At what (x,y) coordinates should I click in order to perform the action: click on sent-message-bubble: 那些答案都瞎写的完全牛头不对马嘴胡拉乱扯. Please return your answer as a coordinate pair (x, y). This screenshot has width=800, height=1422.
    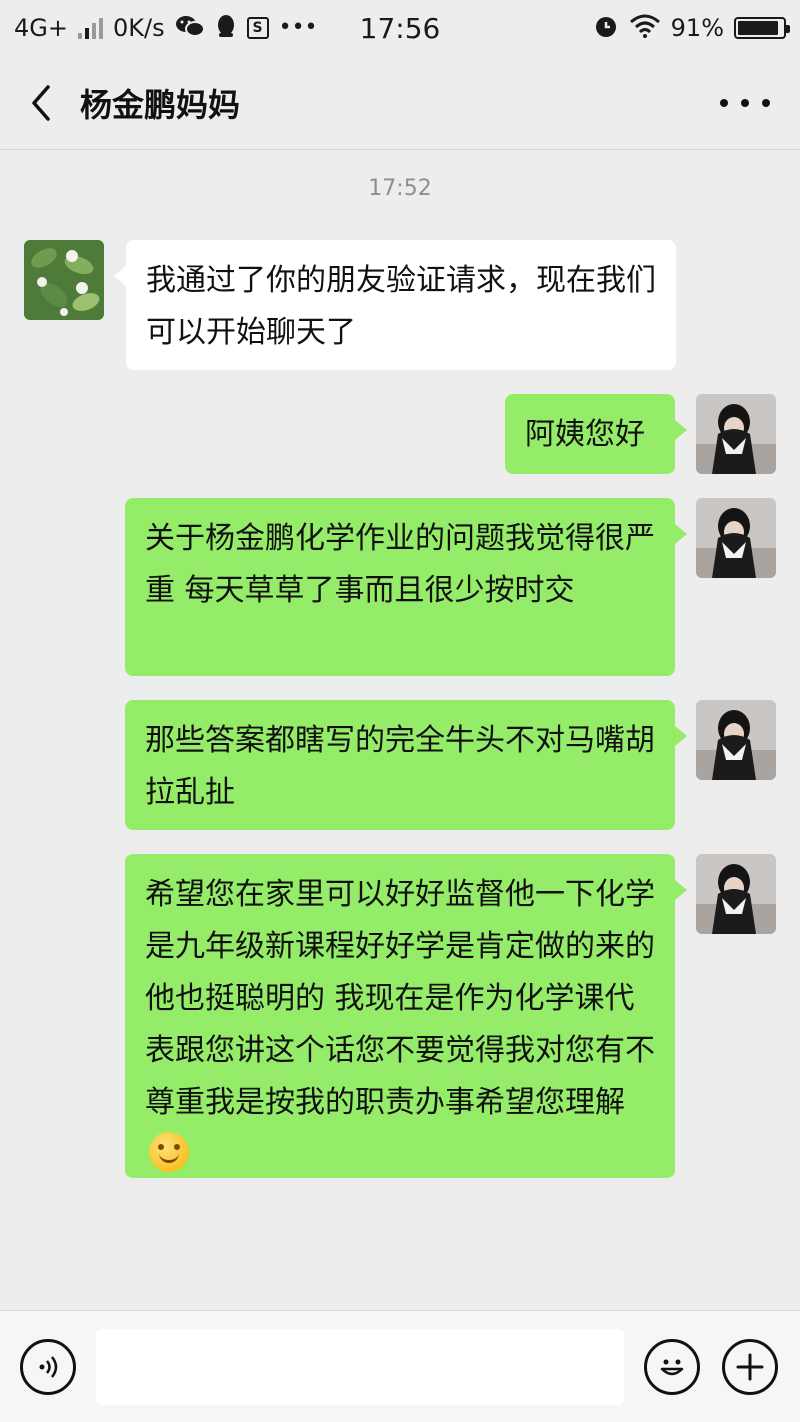
    Looking at the image, I should click on (406, 765).